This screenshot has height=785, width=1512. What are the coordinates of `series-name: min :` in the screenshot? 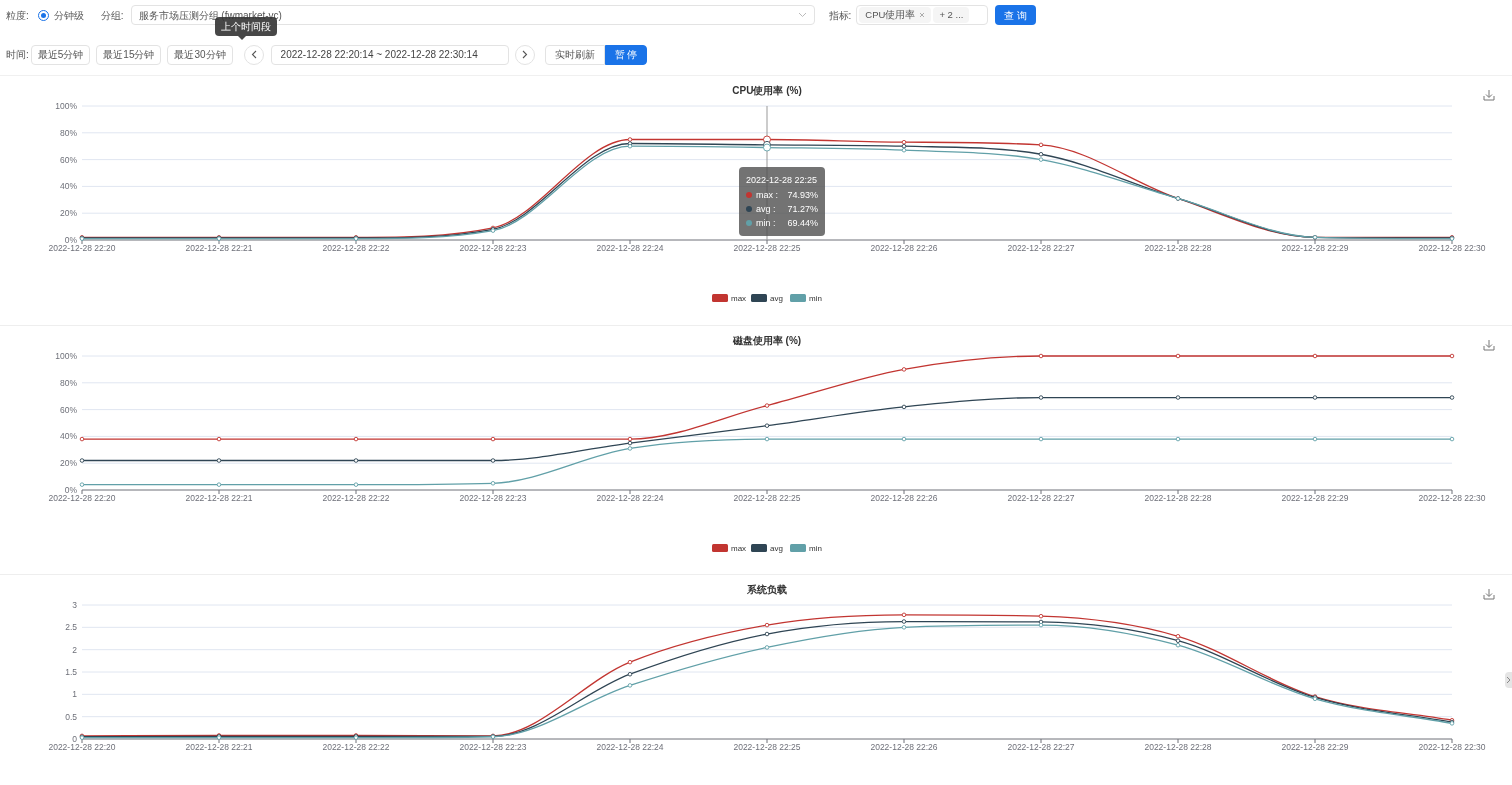 It's located at (766, 223).